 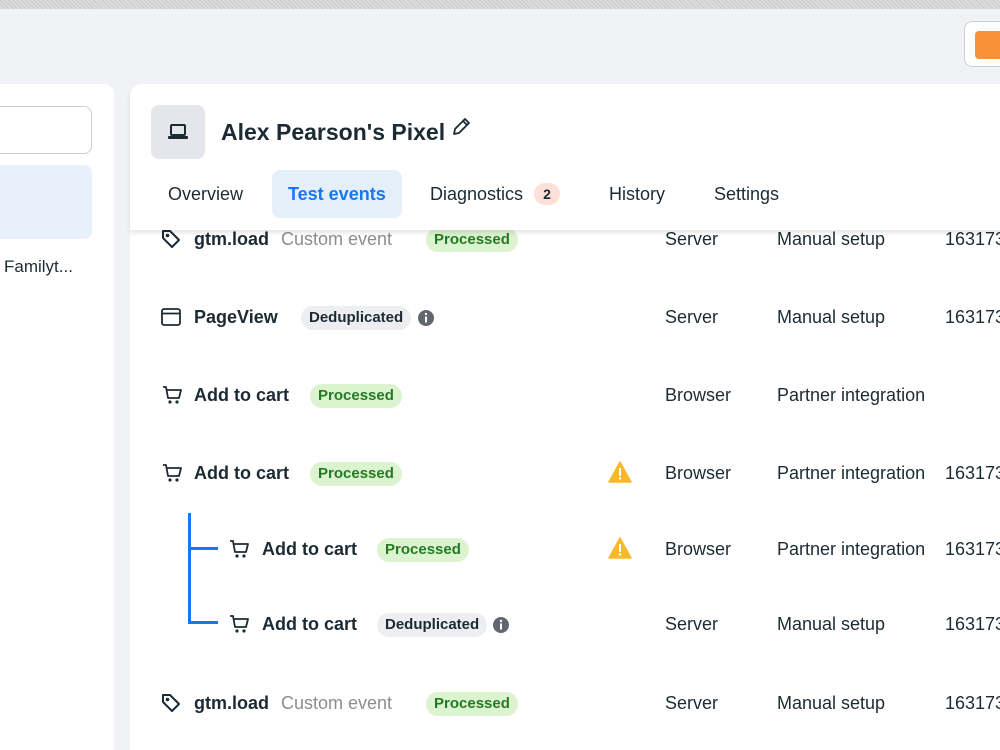 What do you see at coordinates (495, 194) in the screenshot?
I see `tab-diagnostics: Diagnostics 2` at bounding box center [495, 194].